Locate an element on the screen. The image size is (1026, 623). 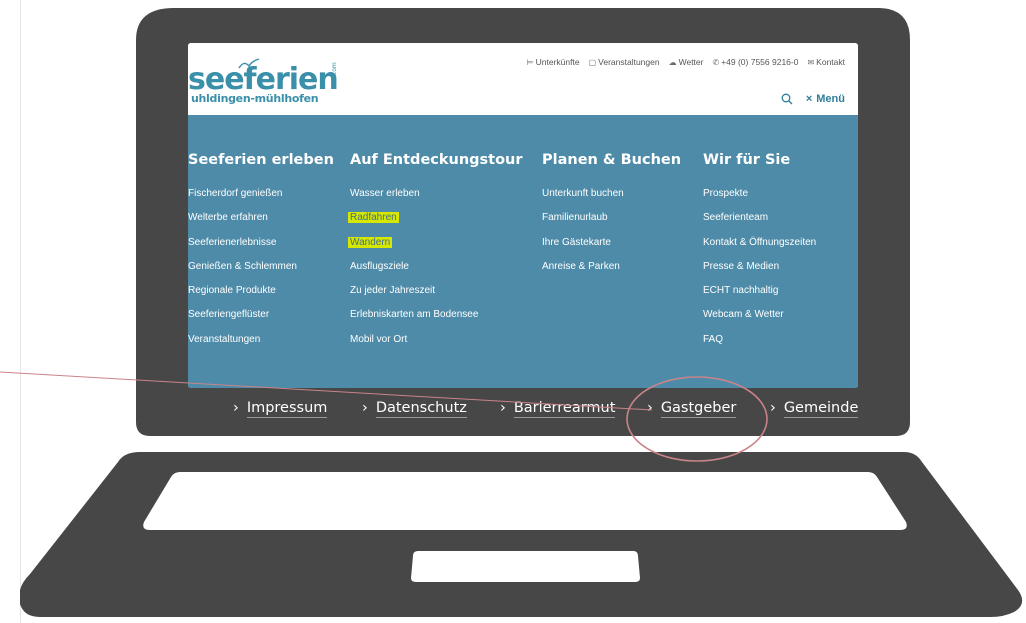
seeferien-logo: seeferien uhldingen-mühlhofen .com is located at coordinates (268, 80).